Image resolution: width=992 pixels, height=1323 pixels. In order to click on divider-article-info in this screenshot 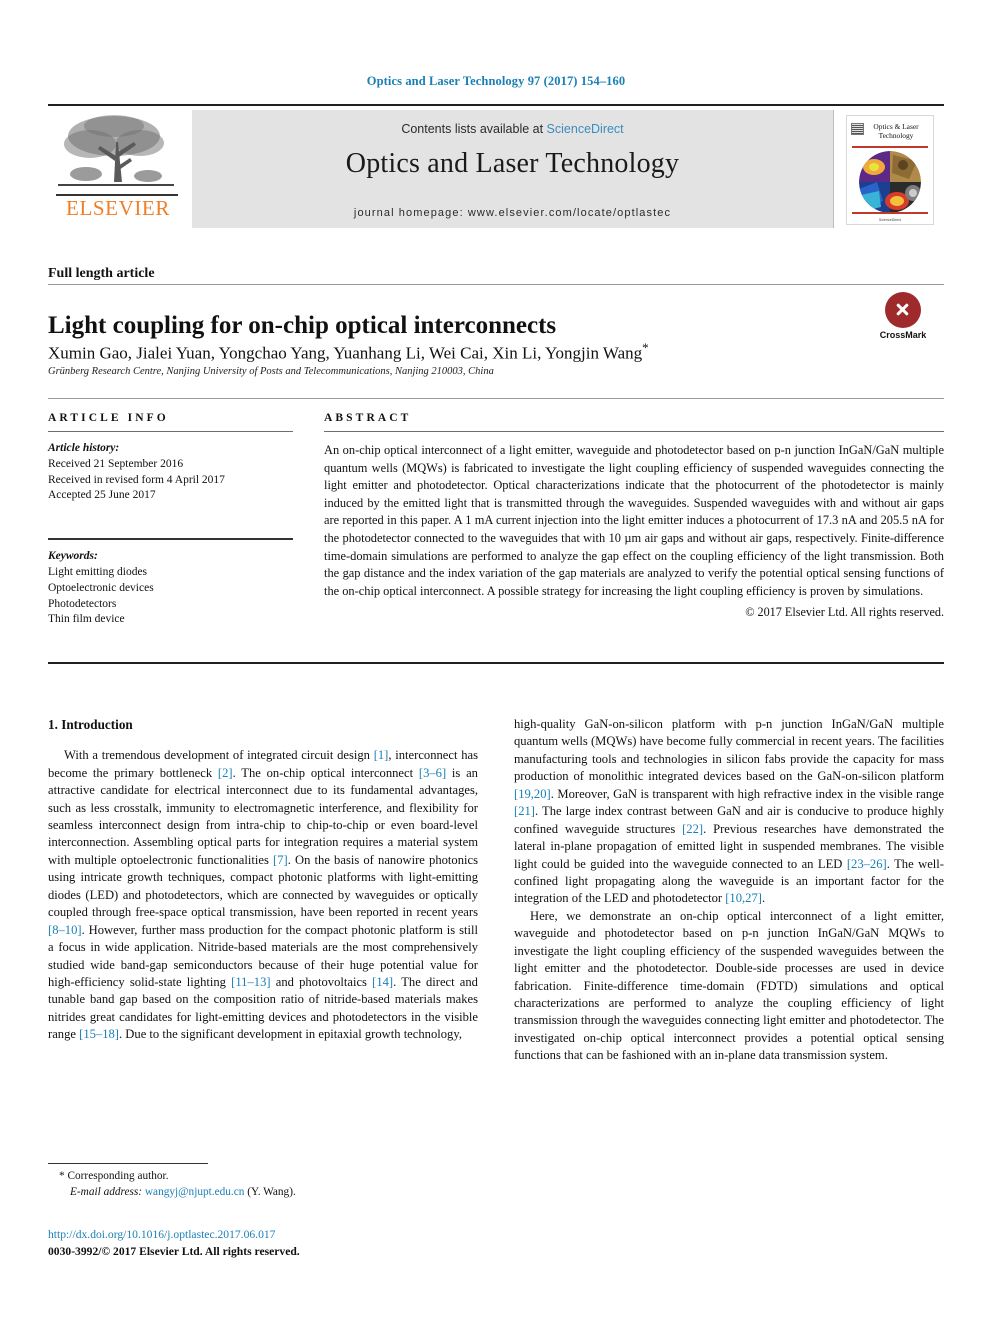, I will do `click(170, 431)`.